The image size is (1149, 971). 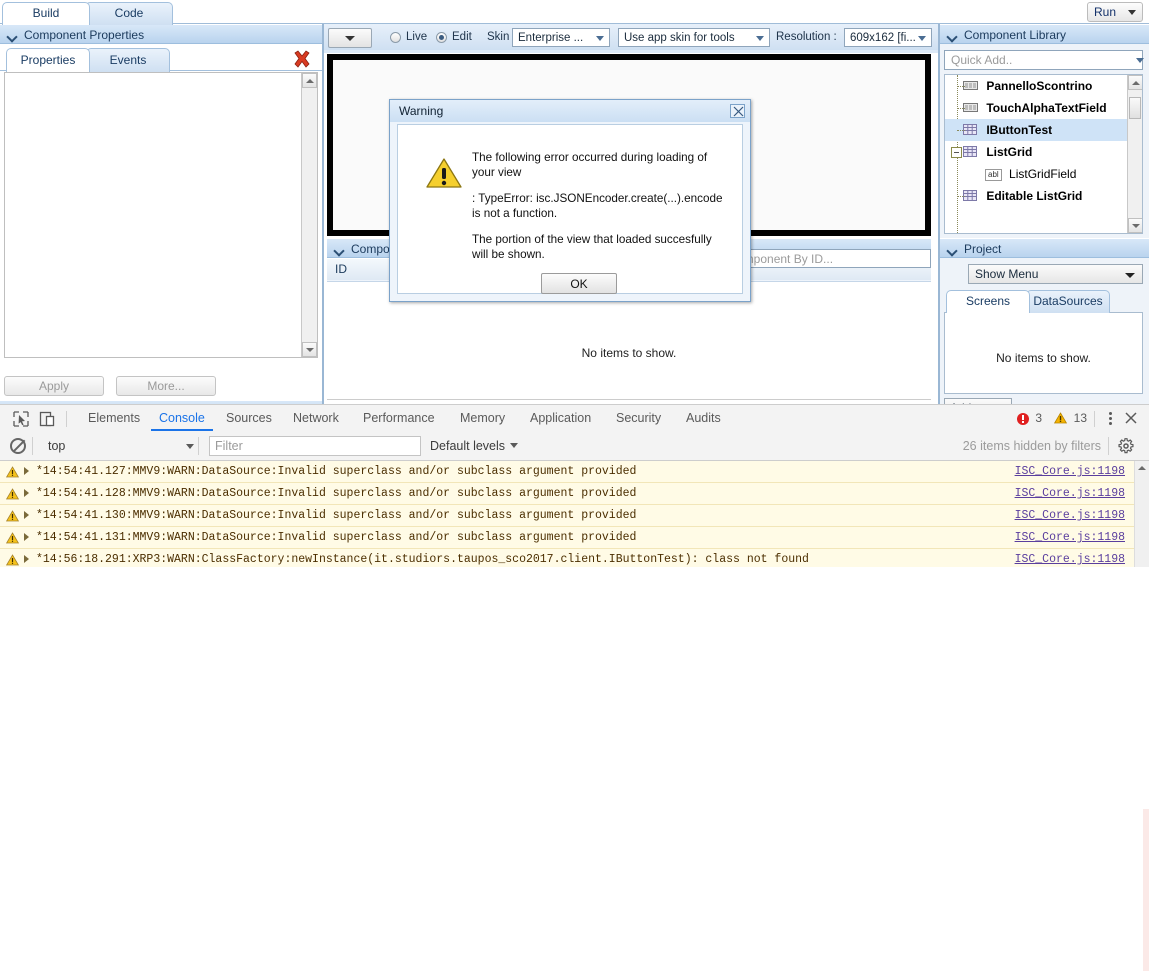 I want to click on inspect-icon, so click(x=21, y=419).